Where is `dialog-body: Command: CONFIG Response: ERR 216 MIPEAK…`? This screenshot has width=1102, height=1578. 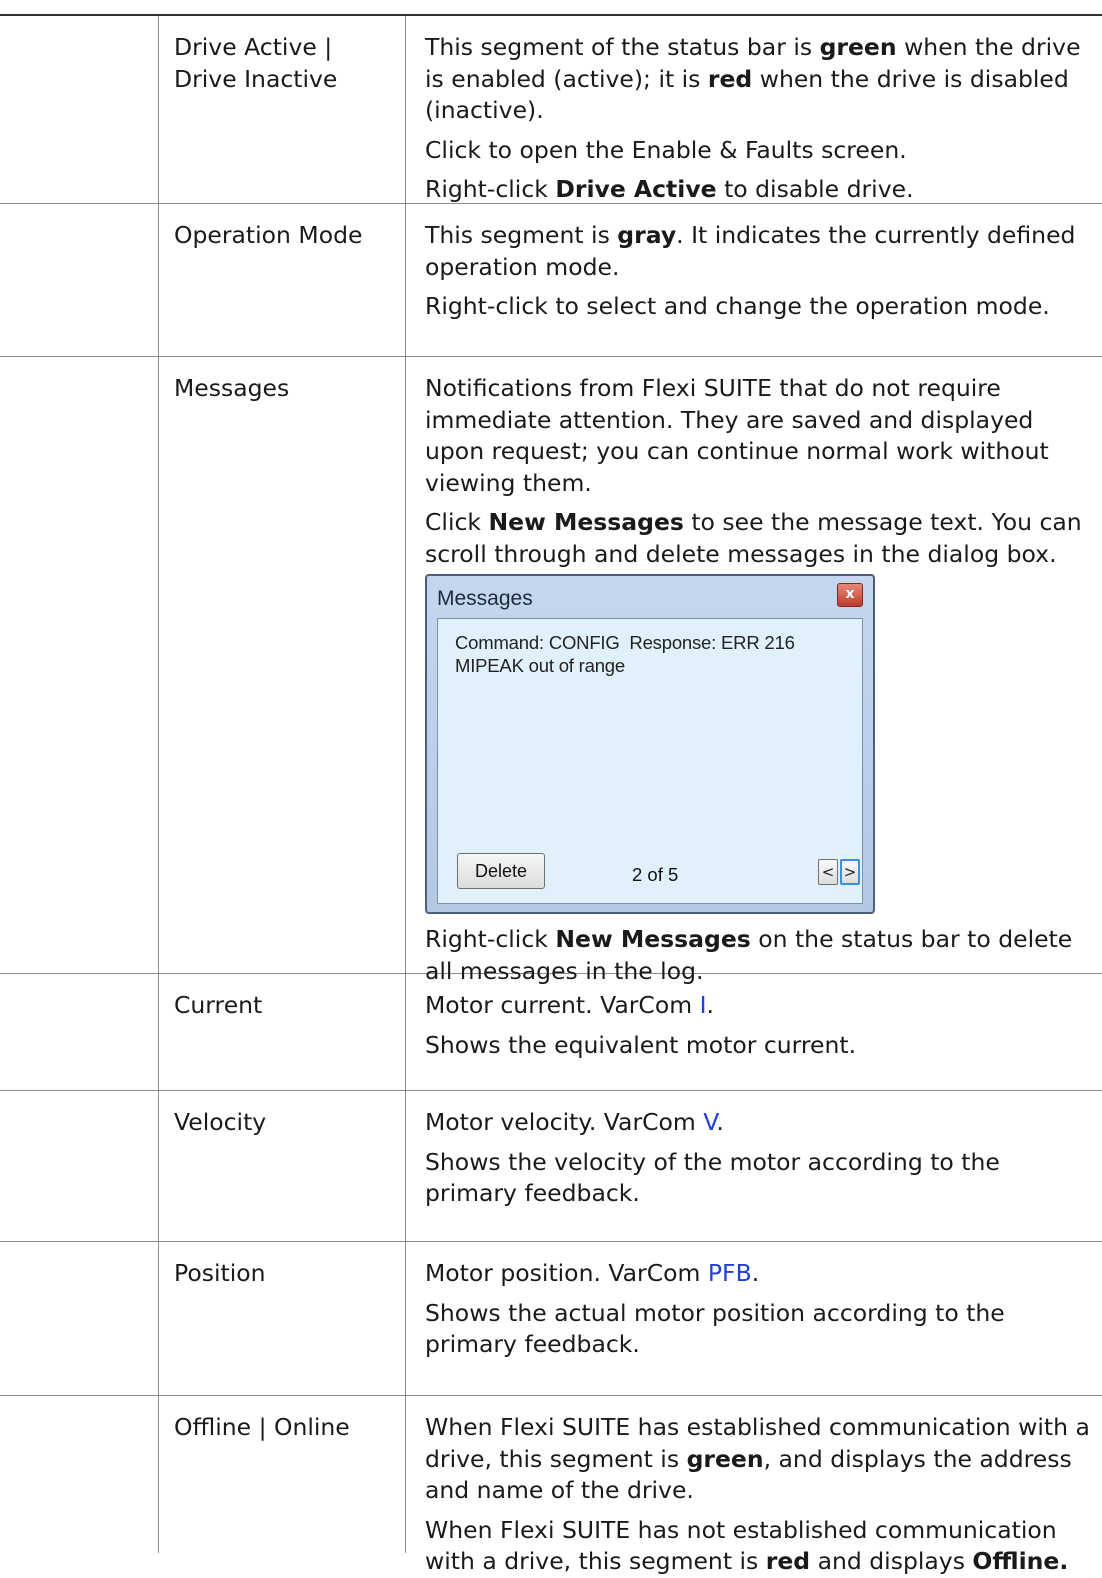 dialog-body: Command: CONFIG Response: ERR 216 MIPEAK… is located at coordinates (650, 761).